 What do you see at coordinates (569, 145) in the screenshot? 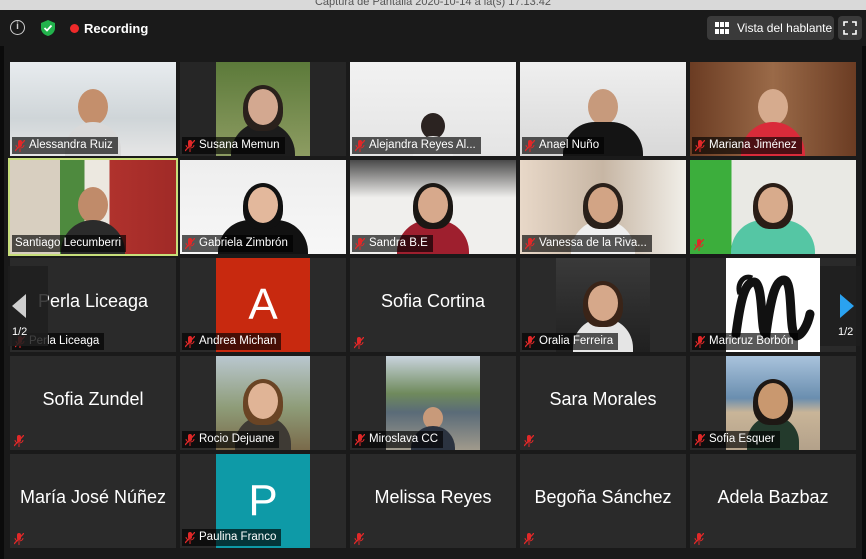
I see `participant-name: Anael Nuño` at bounding box center [569, 145].